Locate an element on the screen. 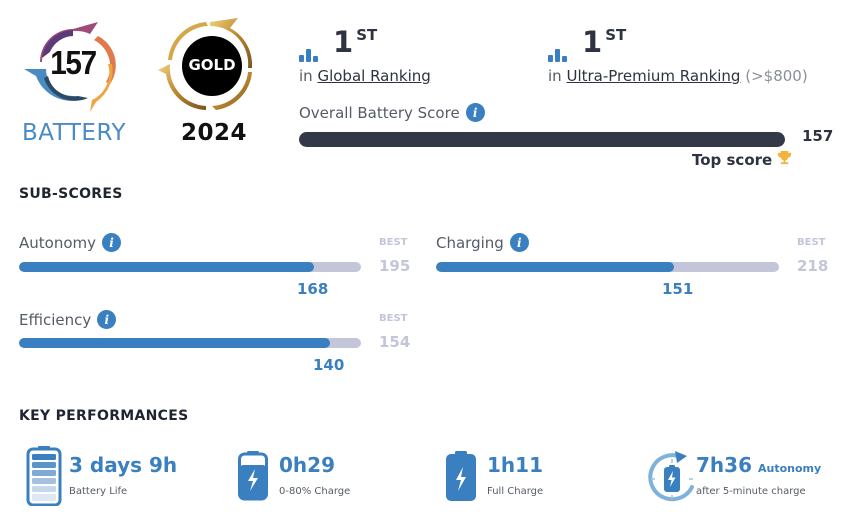 This screenshot has height=529, width=851. price-range-note: (>$800) is located at coordinates (776, 76).